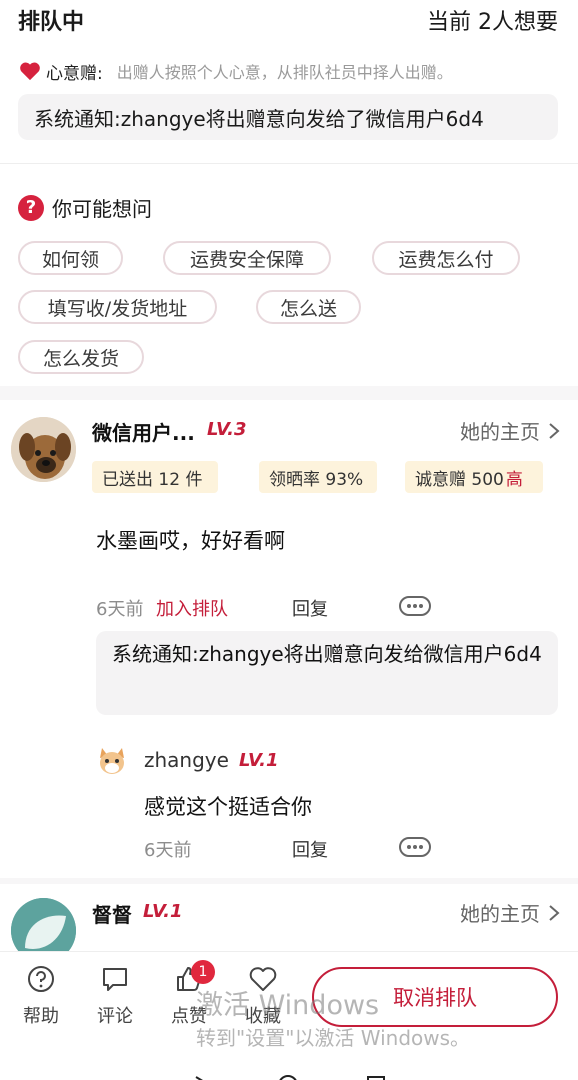 Image resolution: width=578 pixels, height=1080 pixels. I want to click on question-icon: ?, so click(31, 207).